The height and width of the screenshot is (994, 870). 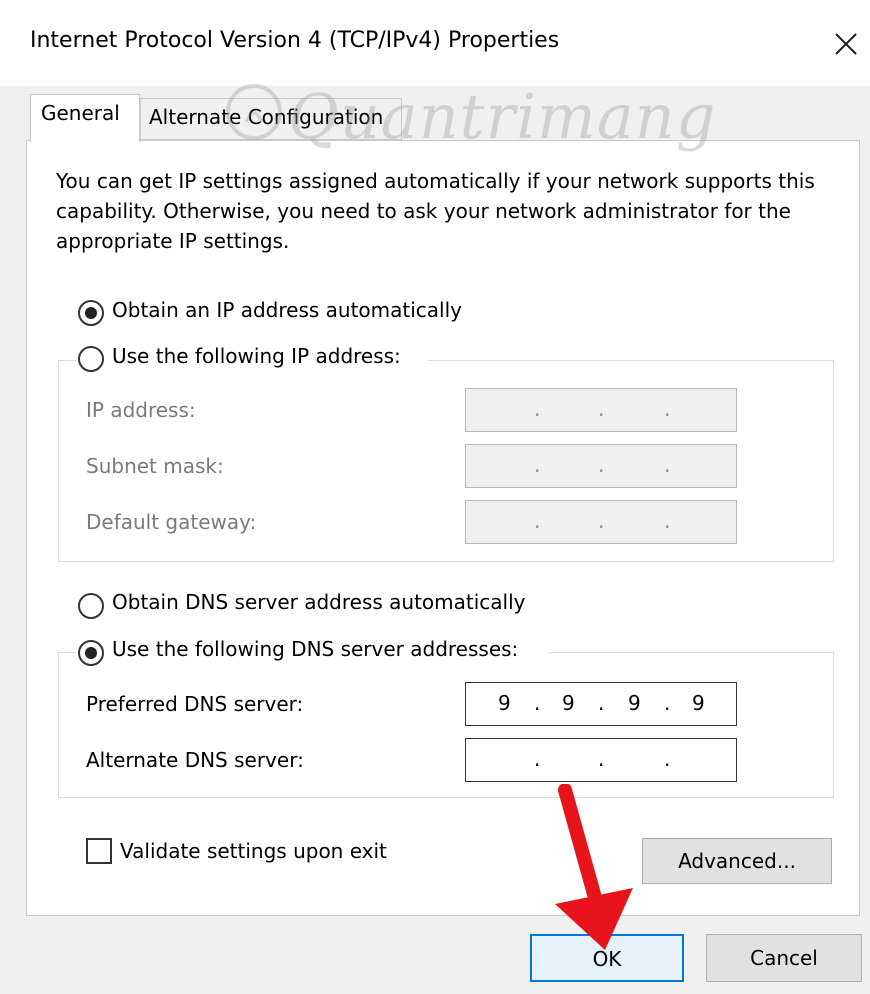 What do you see at coordinates (502, 116) in the screenshot?
I see `watermark-text: Quantrimang` at bounding box center [502, 116].